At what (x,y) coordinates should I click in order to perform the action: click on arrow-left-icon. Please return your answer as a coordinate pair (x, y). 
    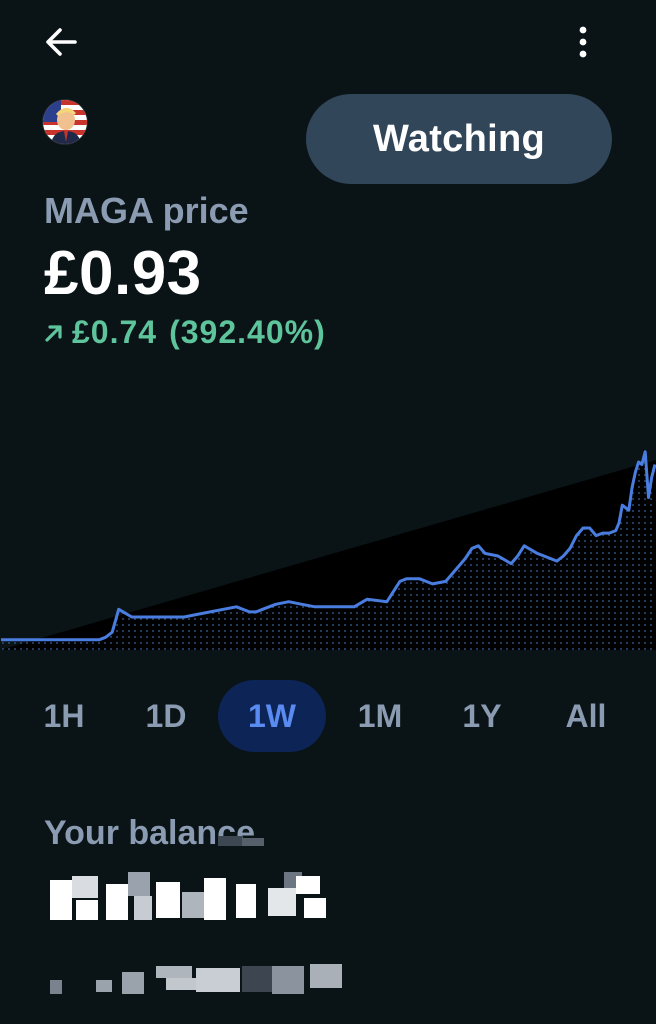
    Looking at the image, I should click on (61, 42).